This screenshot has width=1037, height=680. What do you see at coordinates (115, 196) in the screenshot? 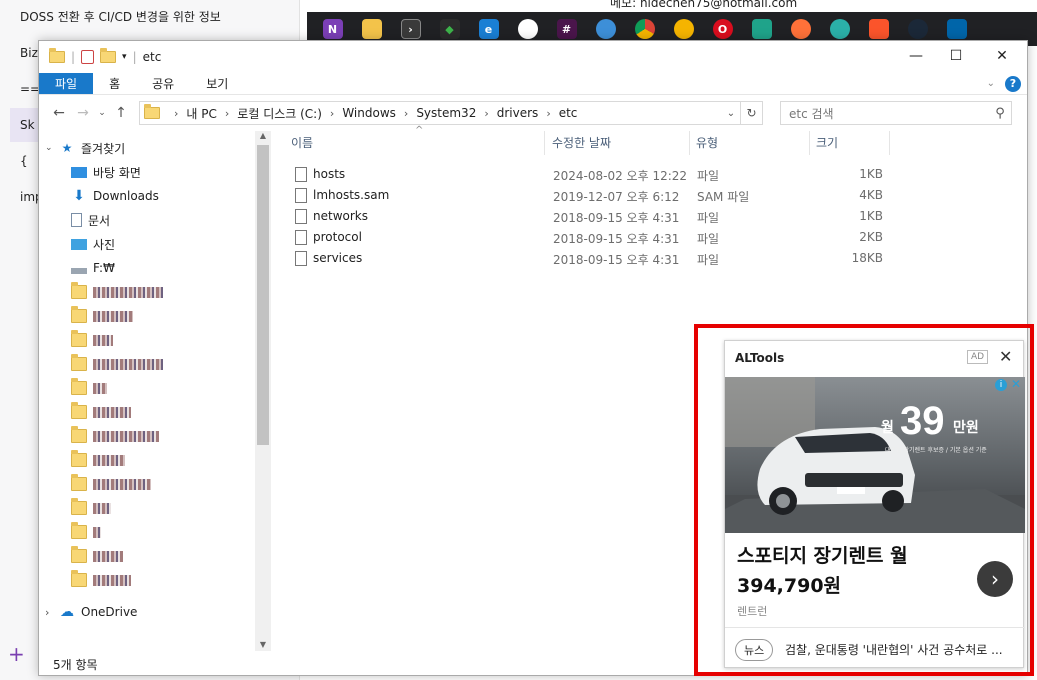
I see `nav-item-downloads: ⬇ Downloads 📌` at bounding box center [115, 196].